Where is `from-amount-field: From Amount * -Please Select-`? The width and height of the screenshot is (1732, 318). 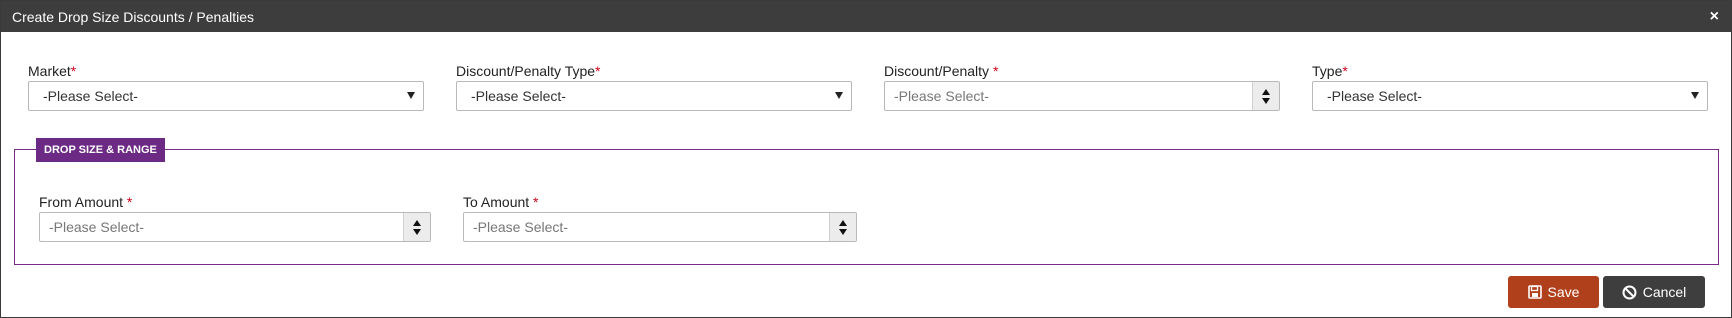
from-amount-field: From Amount * -Please Select- is located at coordinates (235, 218).